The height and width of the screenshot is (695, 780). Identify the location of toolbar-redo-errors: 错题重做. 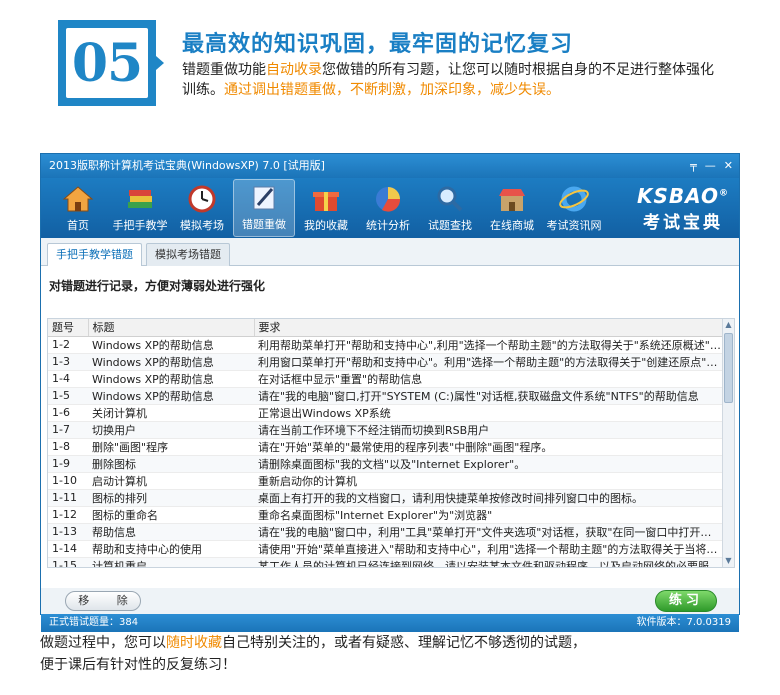
(264, 208).